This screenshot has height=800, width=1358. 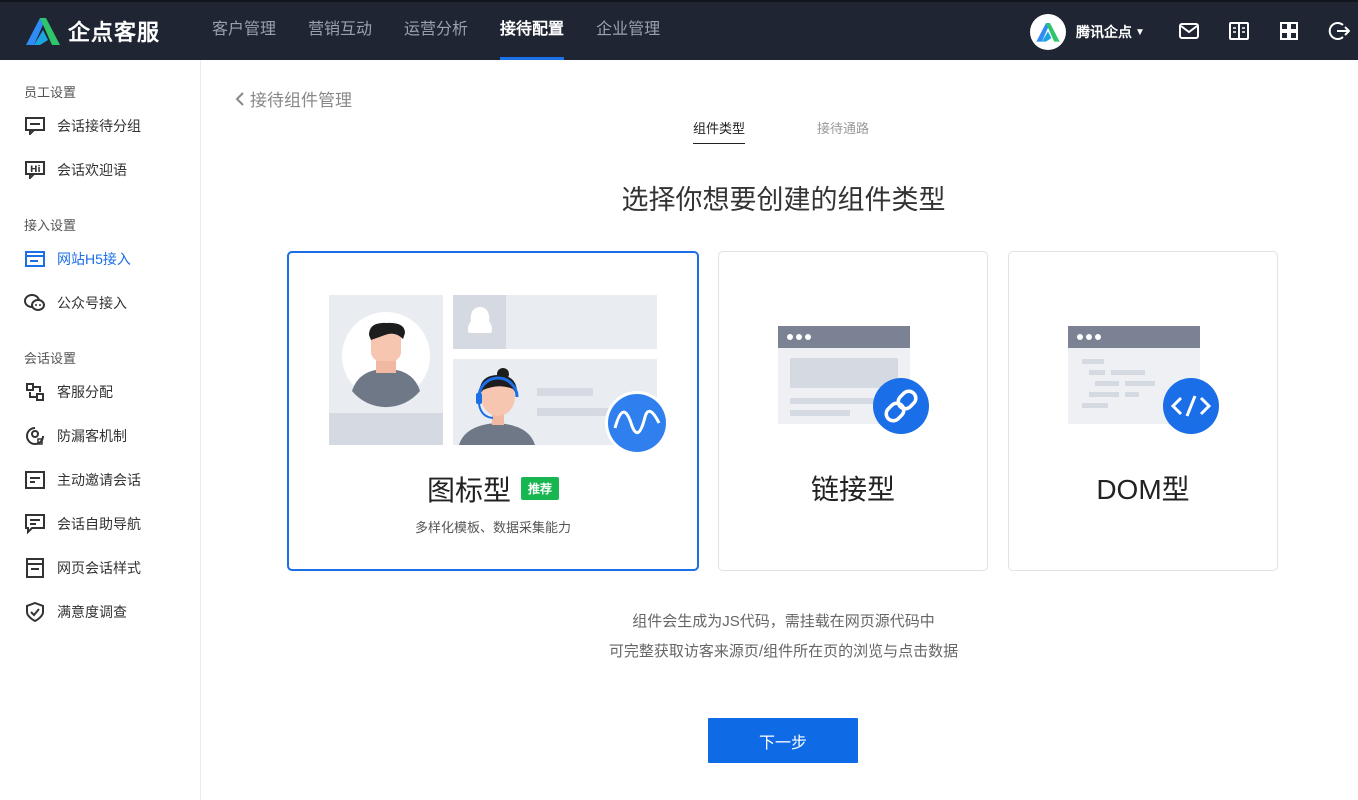 What do you see at coordinates (239, 98) in the screenshot?
I see `chevron-left-icon` at bounding box center [239, 98].